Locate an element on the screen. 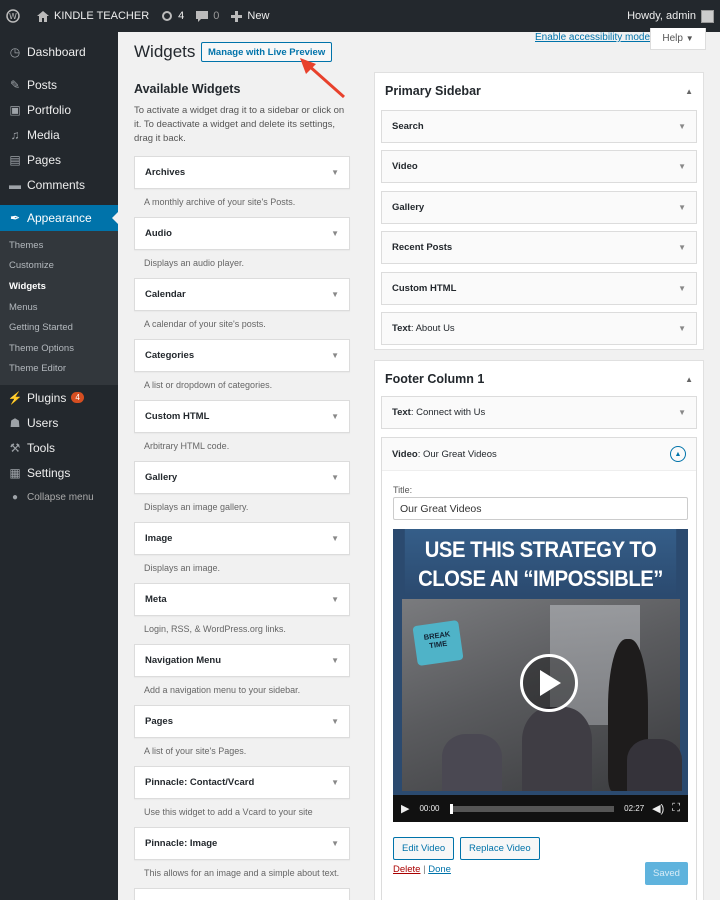 The image size is (720, 900). footer-column-header: Footer Column 1 ▲ is located at coordinates (539, 379).